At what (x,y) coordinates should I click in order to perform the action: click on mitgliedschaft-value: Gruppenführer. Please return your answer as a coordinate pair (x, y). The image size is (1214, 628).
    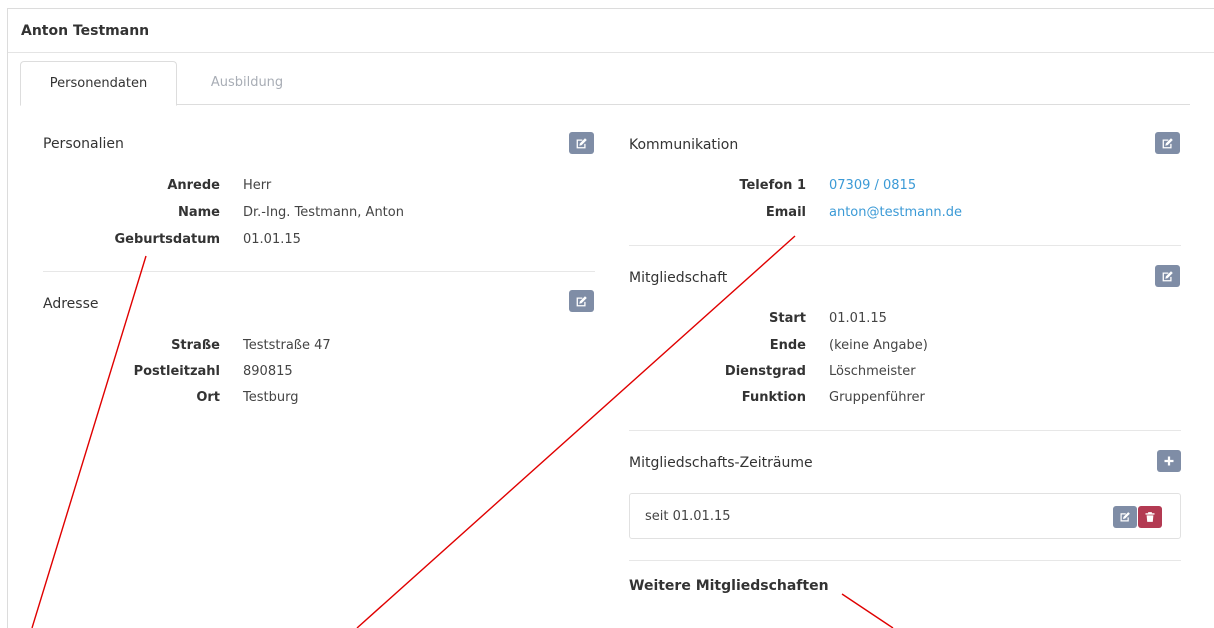
    Looking at the image, I should click on (979, 398).